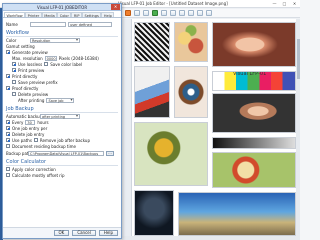 The image size is (320, 240). I want to click on save-color-label-label: Save color label, so click(66, 64).